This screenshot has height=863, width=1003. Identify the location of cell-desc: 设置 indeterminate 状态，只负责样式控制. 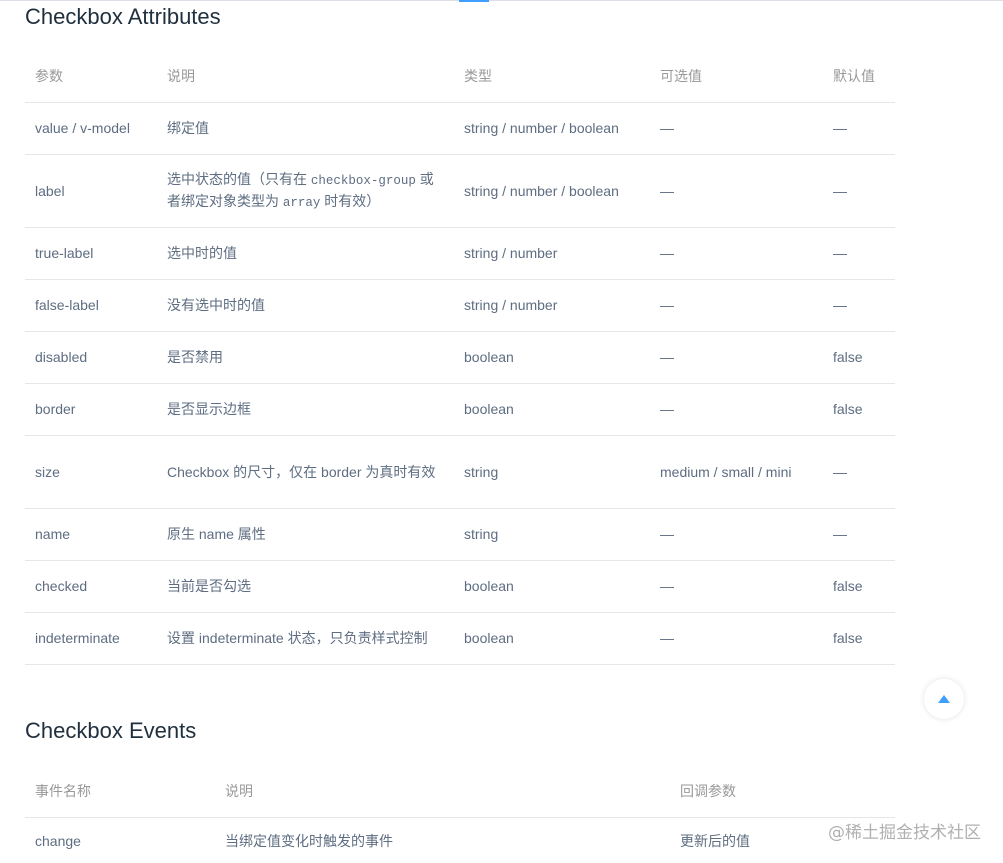
(305, 638).